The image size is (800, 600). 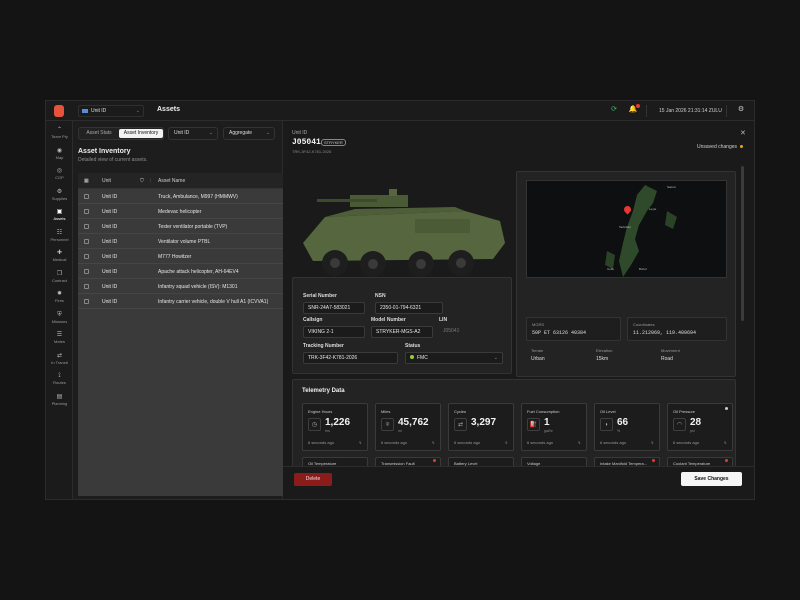 I want to click on medical-icon: ✚, so click(x=59, y=253).